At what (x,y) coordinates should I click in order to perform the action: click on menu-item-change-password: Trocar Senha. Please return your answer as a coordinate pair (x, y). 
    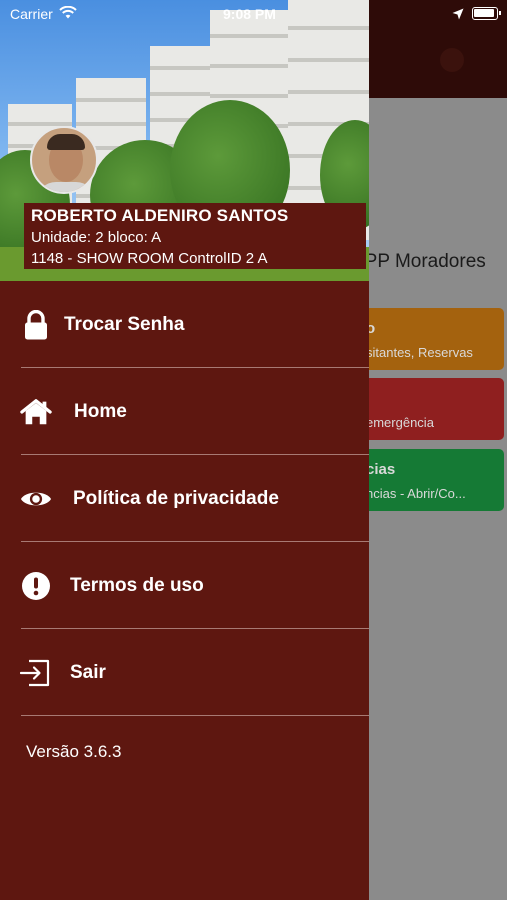
    Looking at the image, I should click on (184, 324).